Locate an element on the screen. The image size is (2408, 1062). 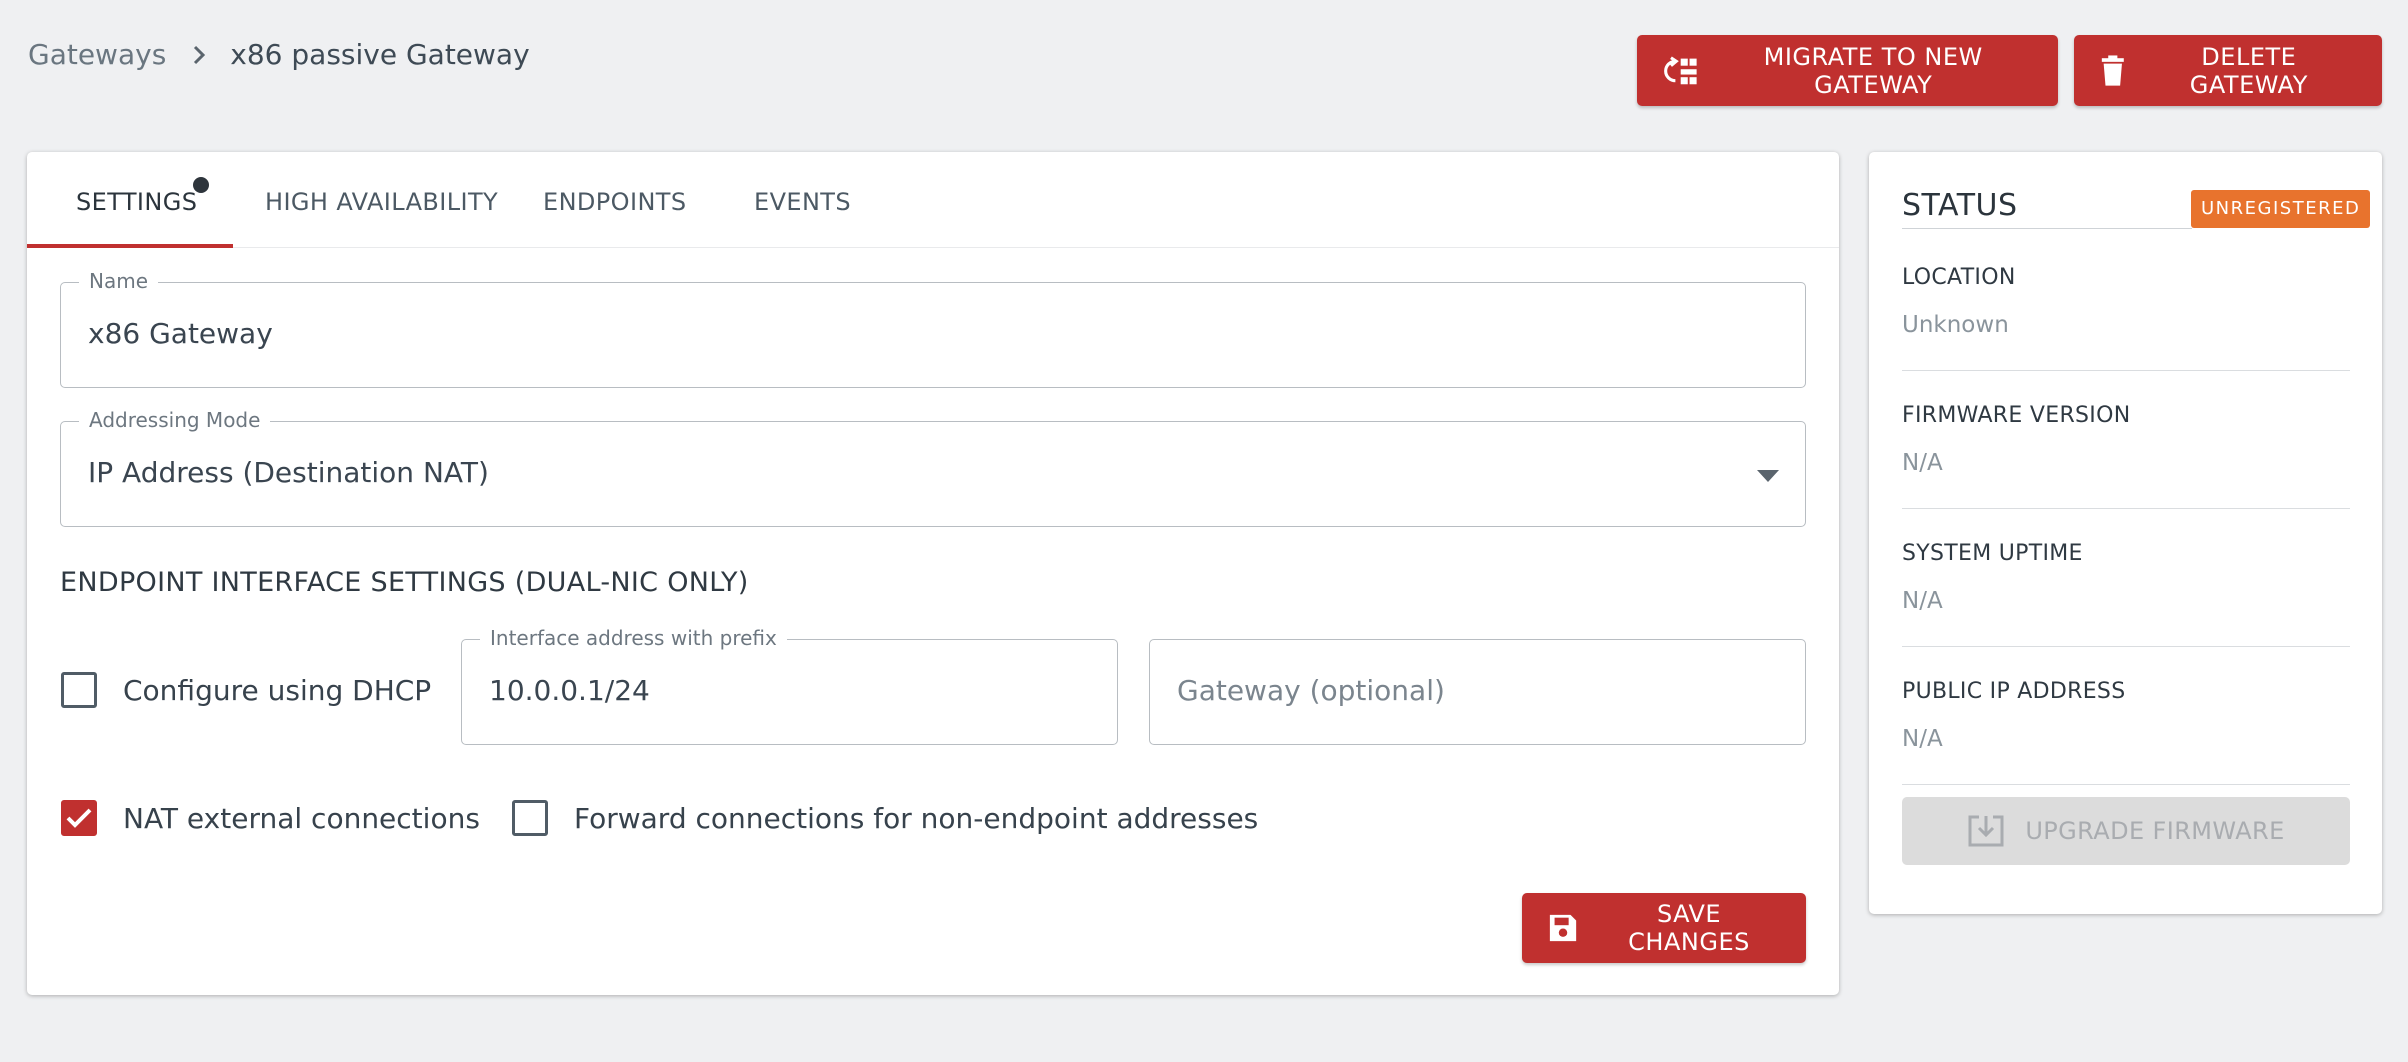
download-tray-icon is located at coordinates (1986, 831).